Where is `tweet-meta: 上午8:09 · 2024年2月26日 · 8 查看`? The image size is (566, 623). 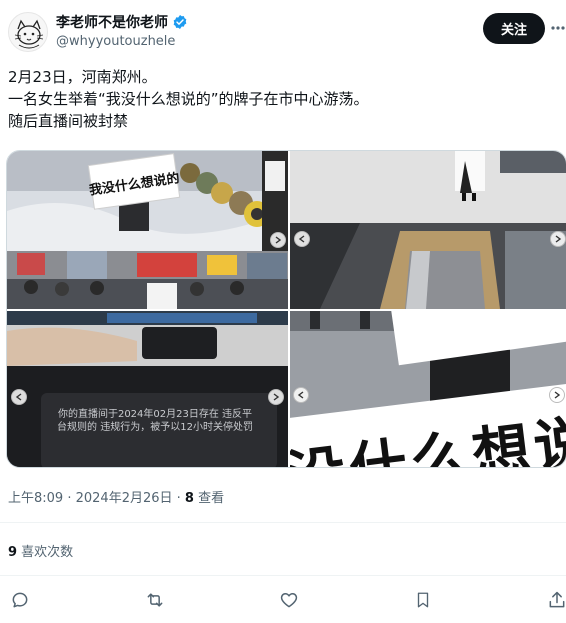 tweet-meta: 上午8:09 · 2024年2月26日 · 8 查看 is located at coordinates (116, 496).